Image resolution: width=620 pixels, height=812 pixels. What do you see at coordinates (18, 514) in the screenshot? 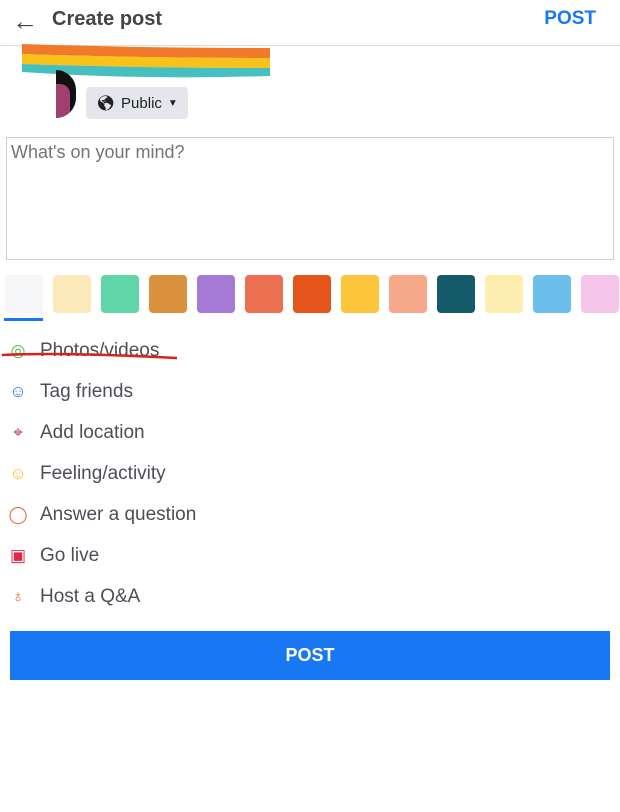
I see `speech-bubble-icon: ◯` at bounding box center [18, 514].